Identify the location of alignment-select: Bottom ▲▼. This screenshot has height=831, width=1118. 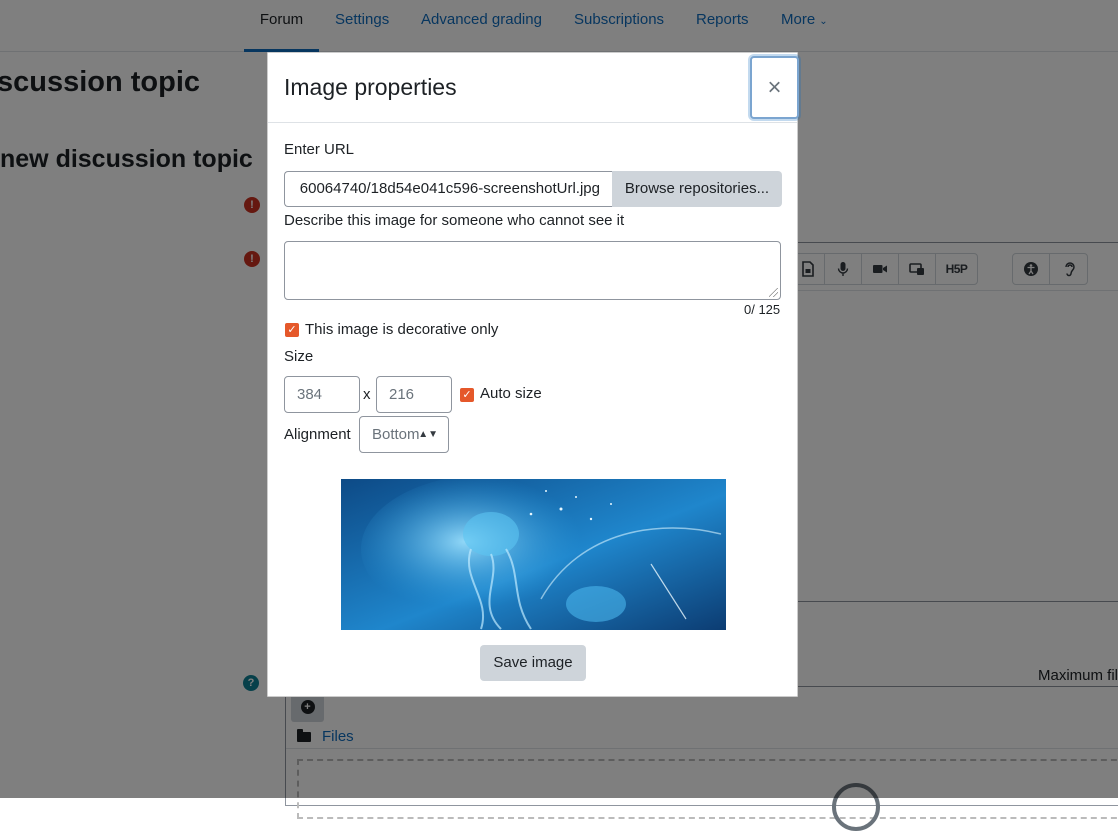
(404, 434).